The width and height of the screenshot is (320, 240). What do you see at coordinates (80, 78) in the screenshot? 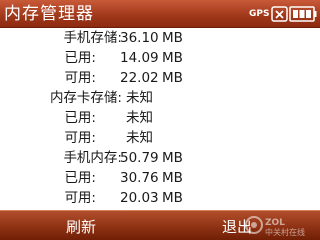
I see `phone-storage-free-label: 可用:` at bounding box center [80, 78].